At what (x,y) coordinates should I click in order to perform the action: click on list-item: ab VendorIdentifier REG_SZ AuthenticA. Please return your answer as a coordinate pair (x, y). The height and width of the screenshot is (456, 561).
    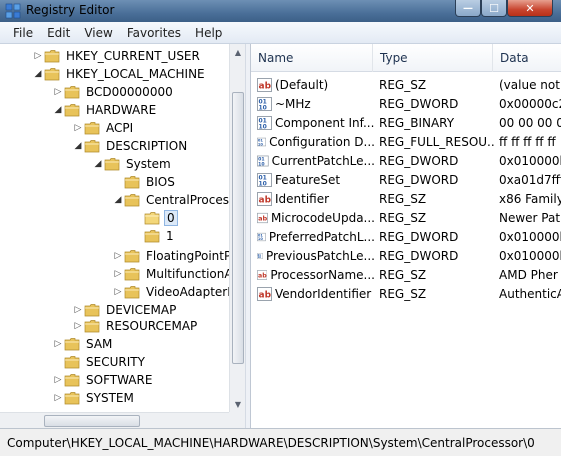
    Looking at the image, I should click on (406, 293).